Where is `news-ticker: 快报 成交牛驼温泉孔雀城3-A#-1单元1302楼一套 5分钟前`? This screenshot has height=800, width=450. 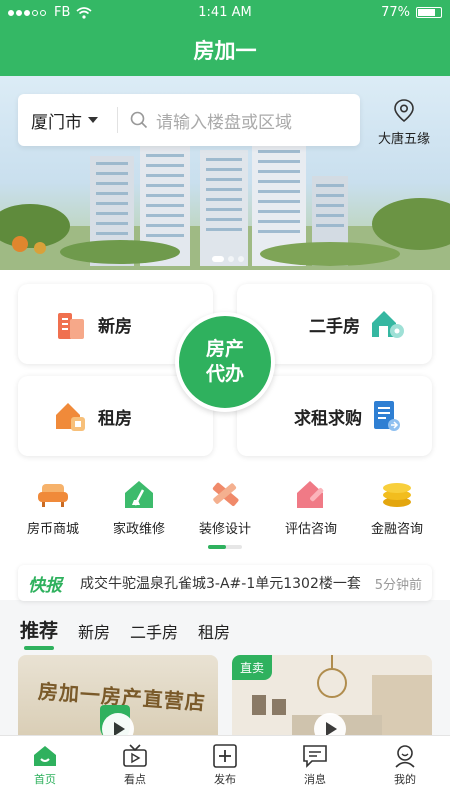
news-ticker: 快报 成交牛驼温泉孔雀城3-A#-1单元1302楼一套 5分钟前 is located at coordinates (225, 583).